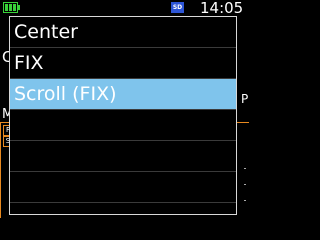 The height and width of the screenshot is (240, 320). What do you see at coordinates (123, 63) in the screenshot?
I see `menu-item-fix: FIX` at bounding box center [123, 63].